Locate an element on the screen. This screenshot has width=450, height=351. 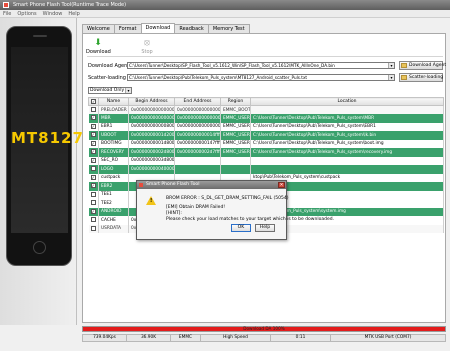
tab-readback: Readback is located at coordinates (191, 28).